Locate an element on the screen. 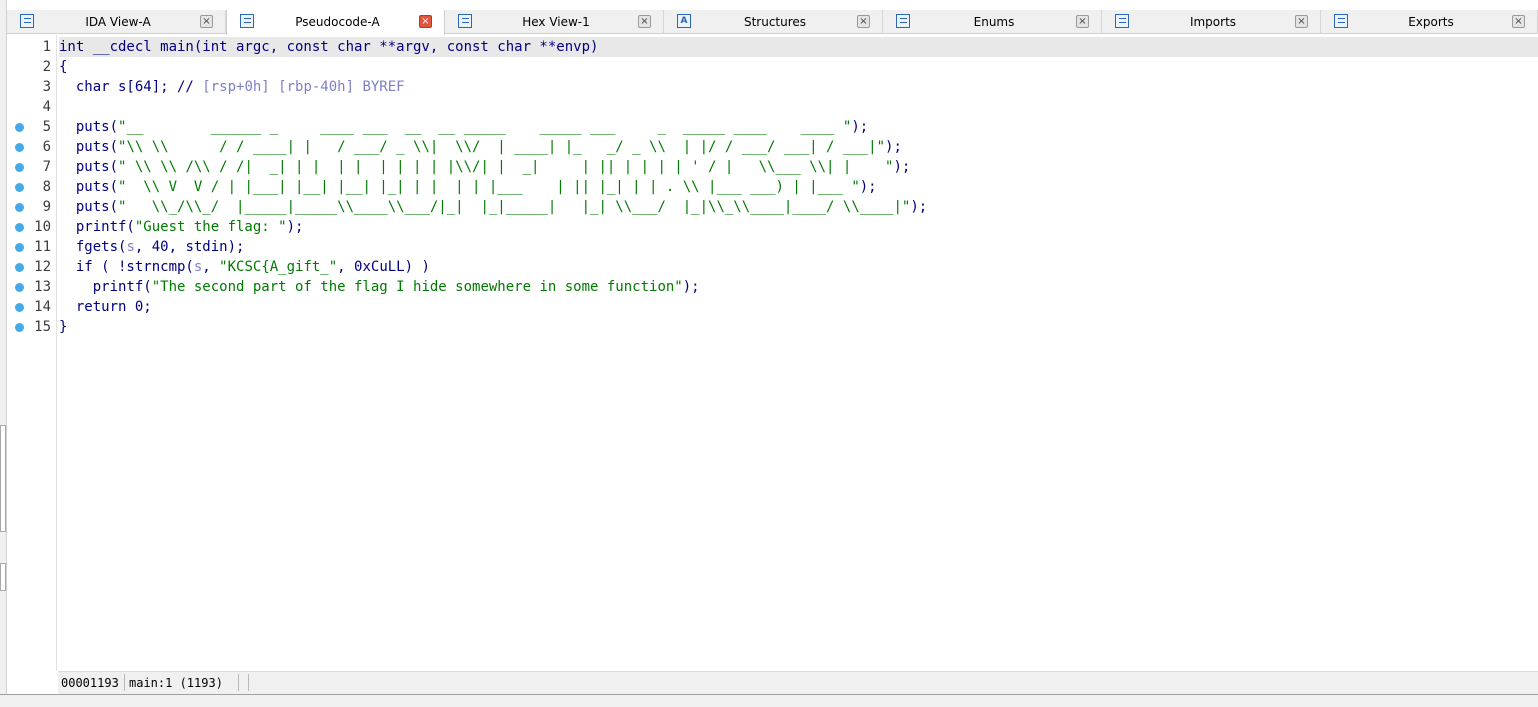 This screenshot has height=707, width=1538. code-line: return 0; is located at coordinates (105, 307).